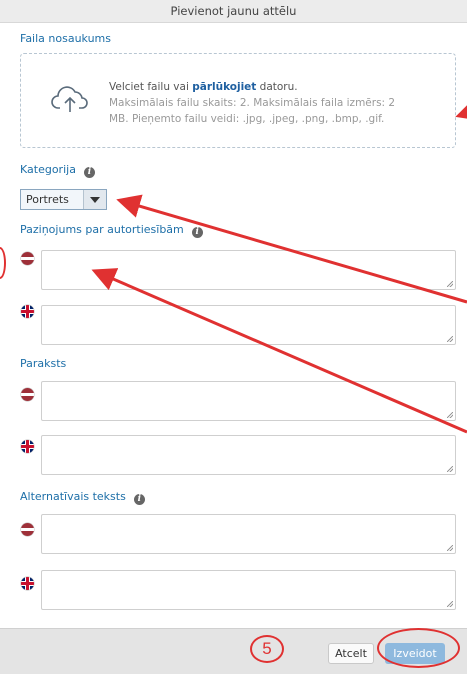 This screenshot has height=674, width=467. Describe the element at coordinates (66, 38) in the screenshot. I see `file-name-label: Faila nosaukums` at that location.